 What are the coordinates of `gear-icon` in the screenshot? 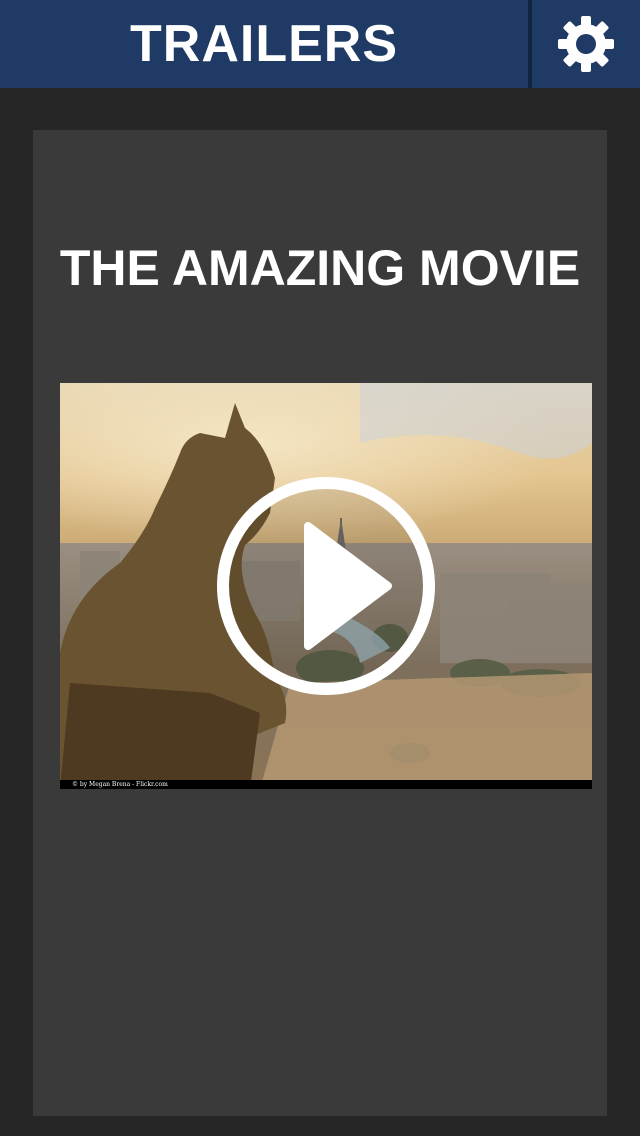 It's located at (586, 44).